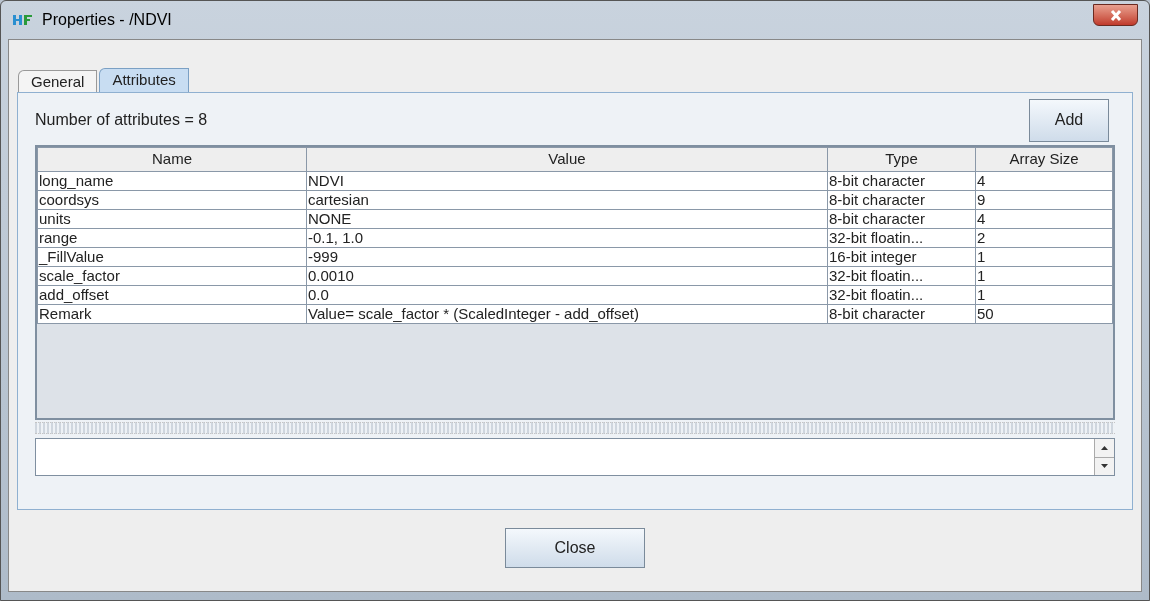 This screenshot has width=1150, height=601. I want to click on column-header: Value, so click(567, 159).